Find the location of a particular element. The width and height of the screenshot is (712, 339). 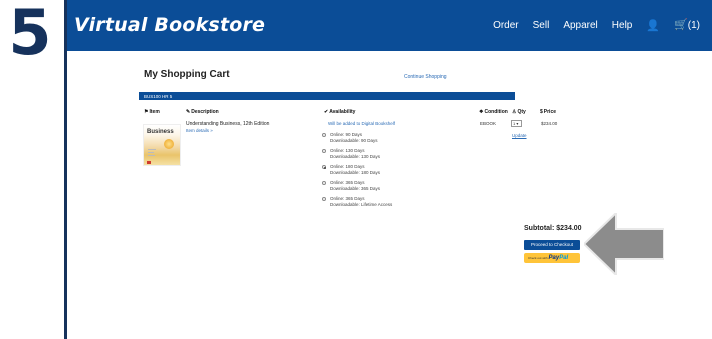

rental-option-2: Online: 130 Days Downloadable: 130 Days is located at coordinates (351, 154).